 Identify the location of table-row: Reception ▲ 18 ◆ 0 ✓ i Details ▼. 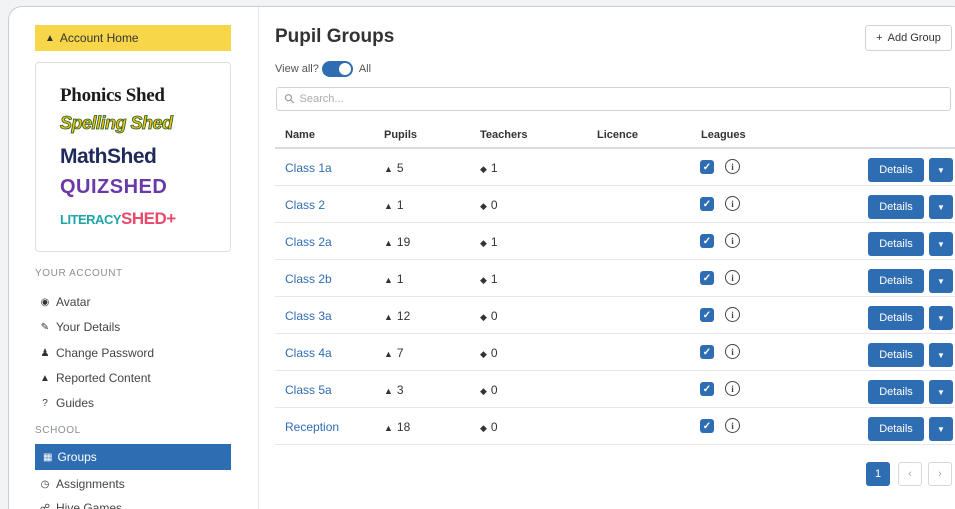
(615, 426).